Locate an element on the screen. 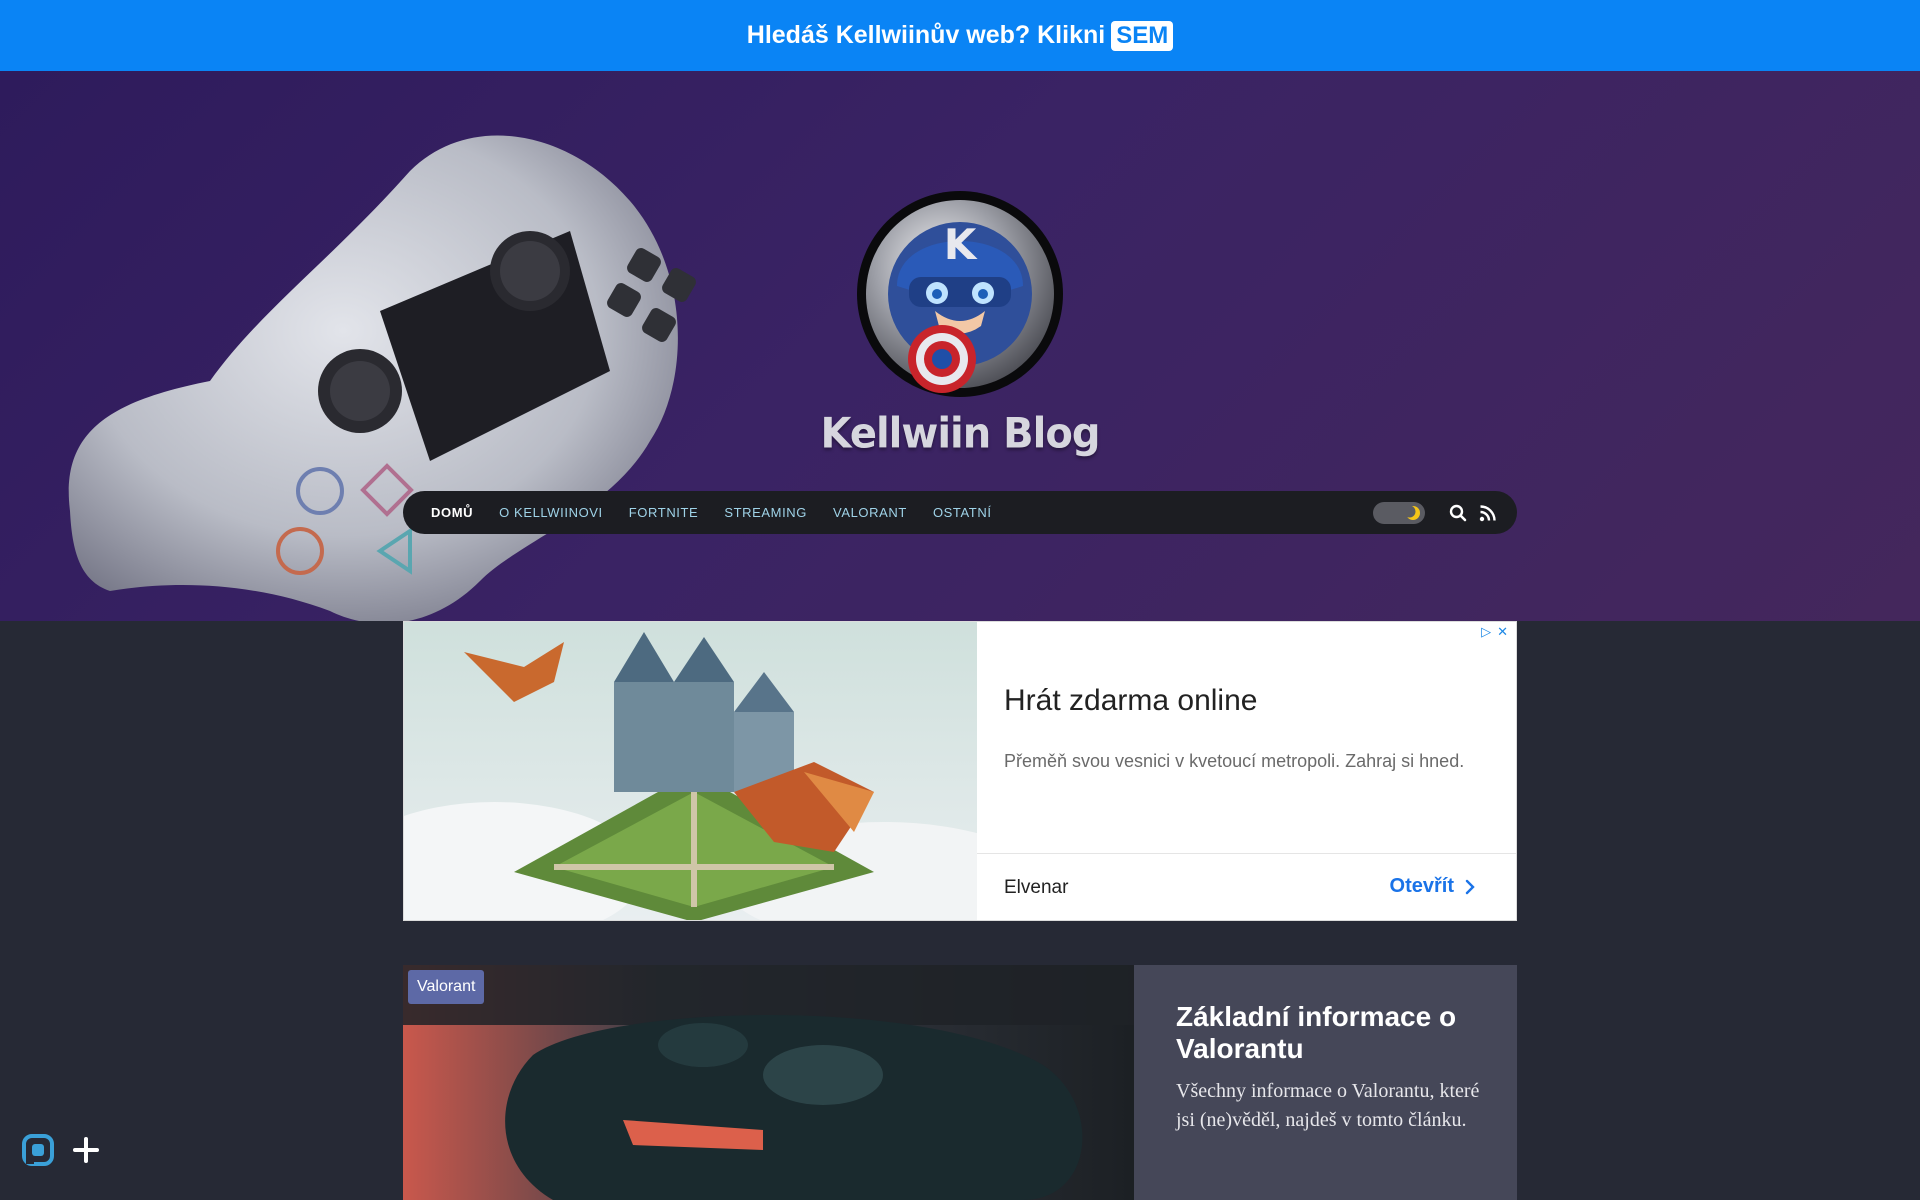 The height and width of the screenshot is (1200, 1920). rss-icon is located at coordinates (1488, 513).